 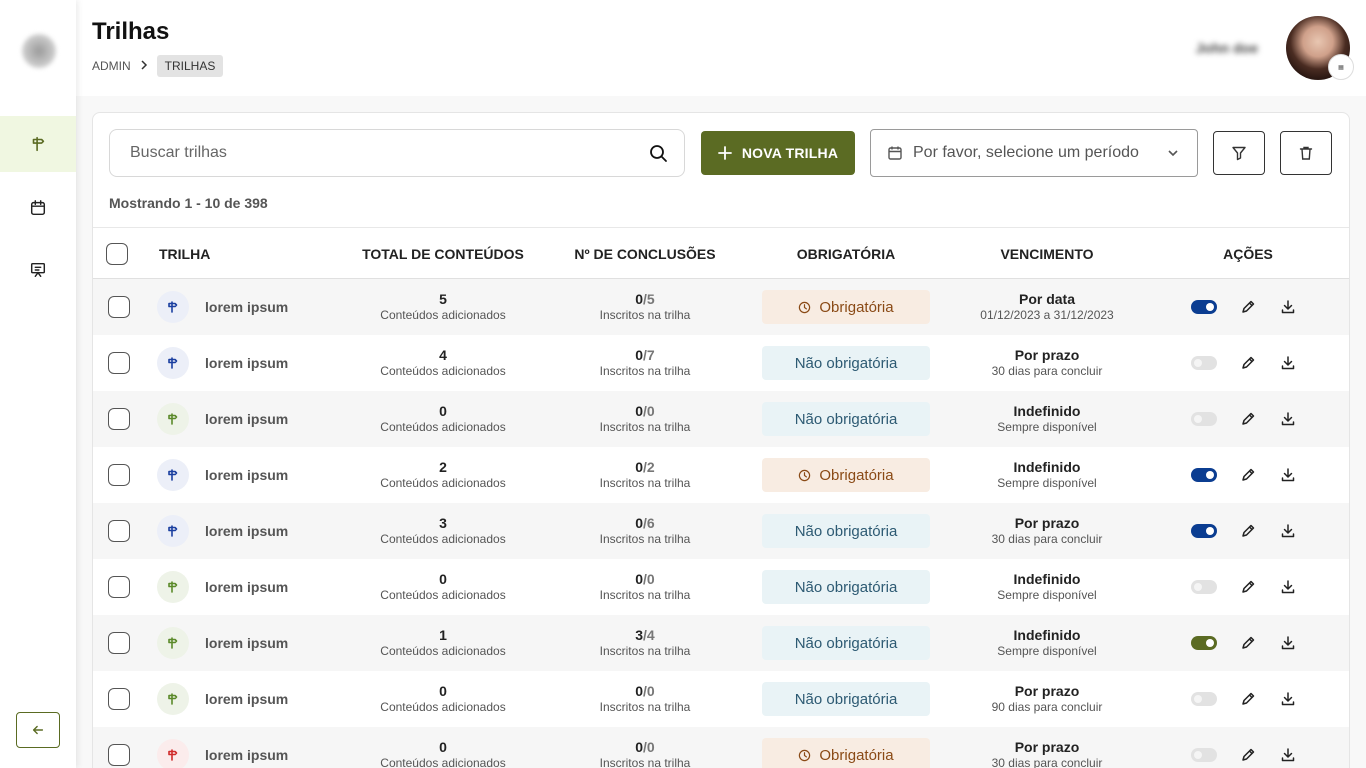 What do you see at coordinates (1047, 254) in the screenshot?
I see `col-vencimento: VENCIMENTO` at bounding box center [1047, 254].